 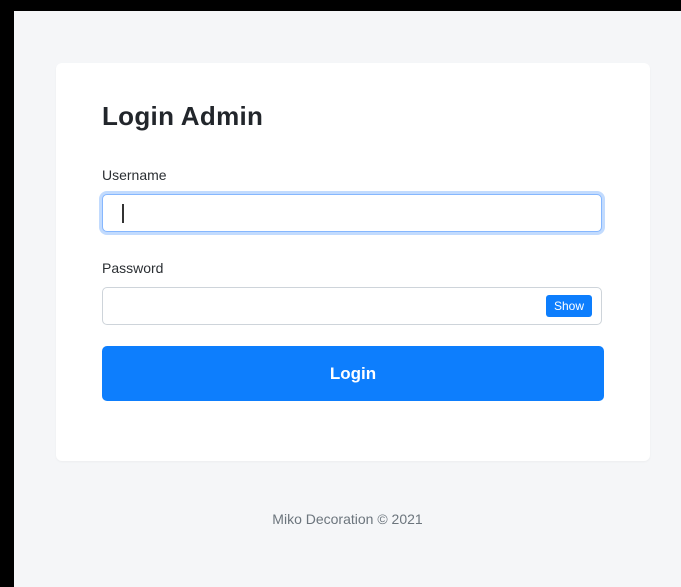 What do you see at coordinates (352, 213) in the screenshot?
I see `username-input` at bounding box center [352, 213].